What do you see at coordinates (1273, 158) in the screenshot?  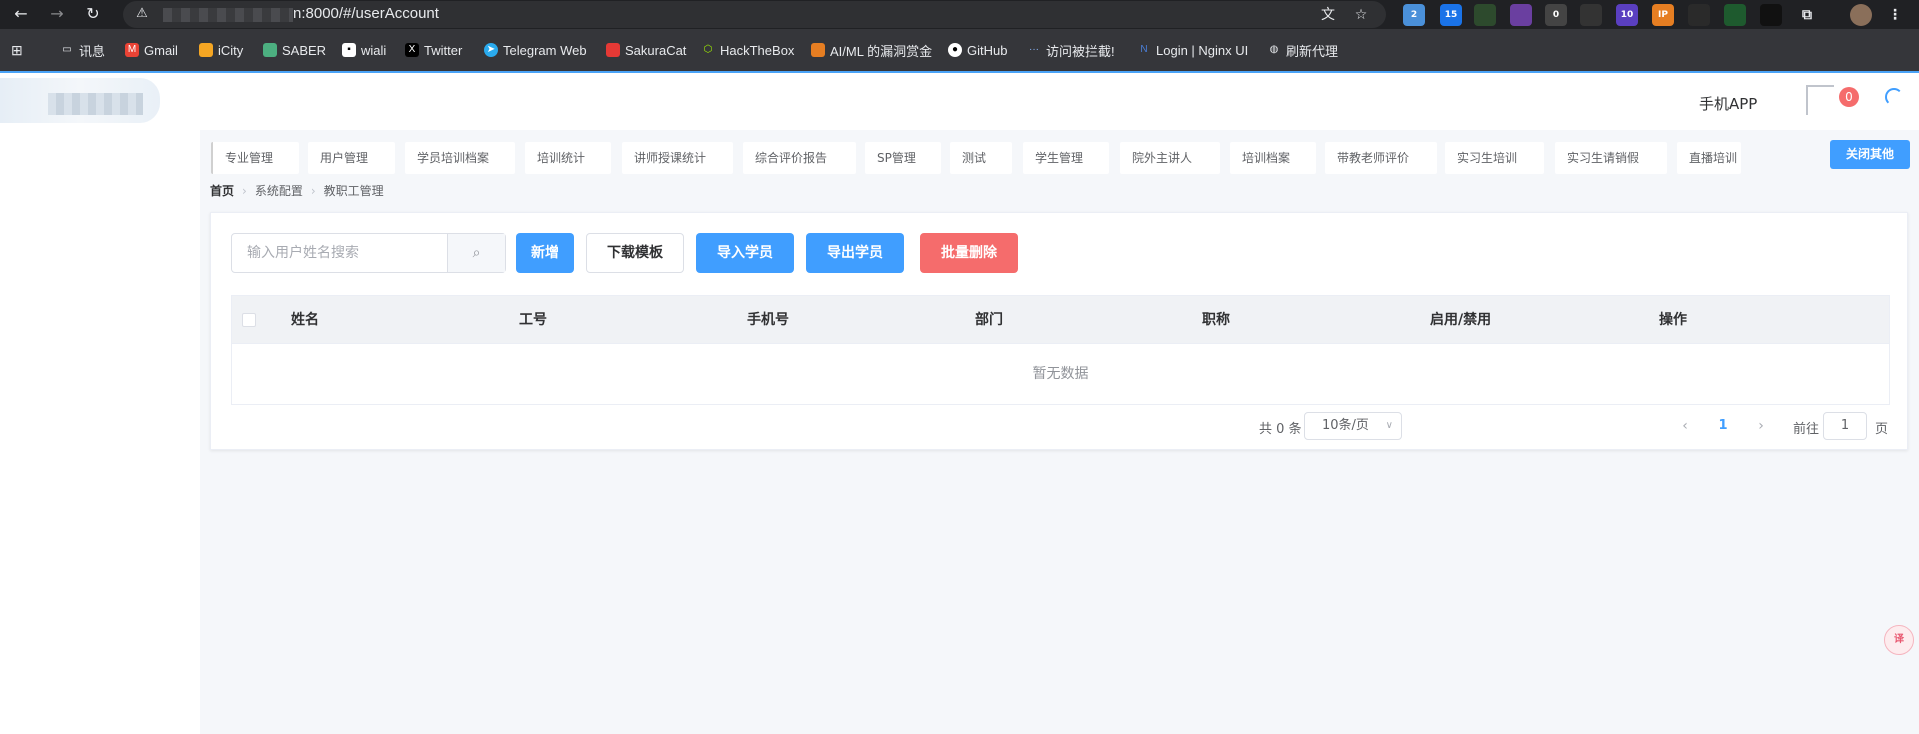 I see `tab-item: 培训档案` at bounding box center [1273, 158].